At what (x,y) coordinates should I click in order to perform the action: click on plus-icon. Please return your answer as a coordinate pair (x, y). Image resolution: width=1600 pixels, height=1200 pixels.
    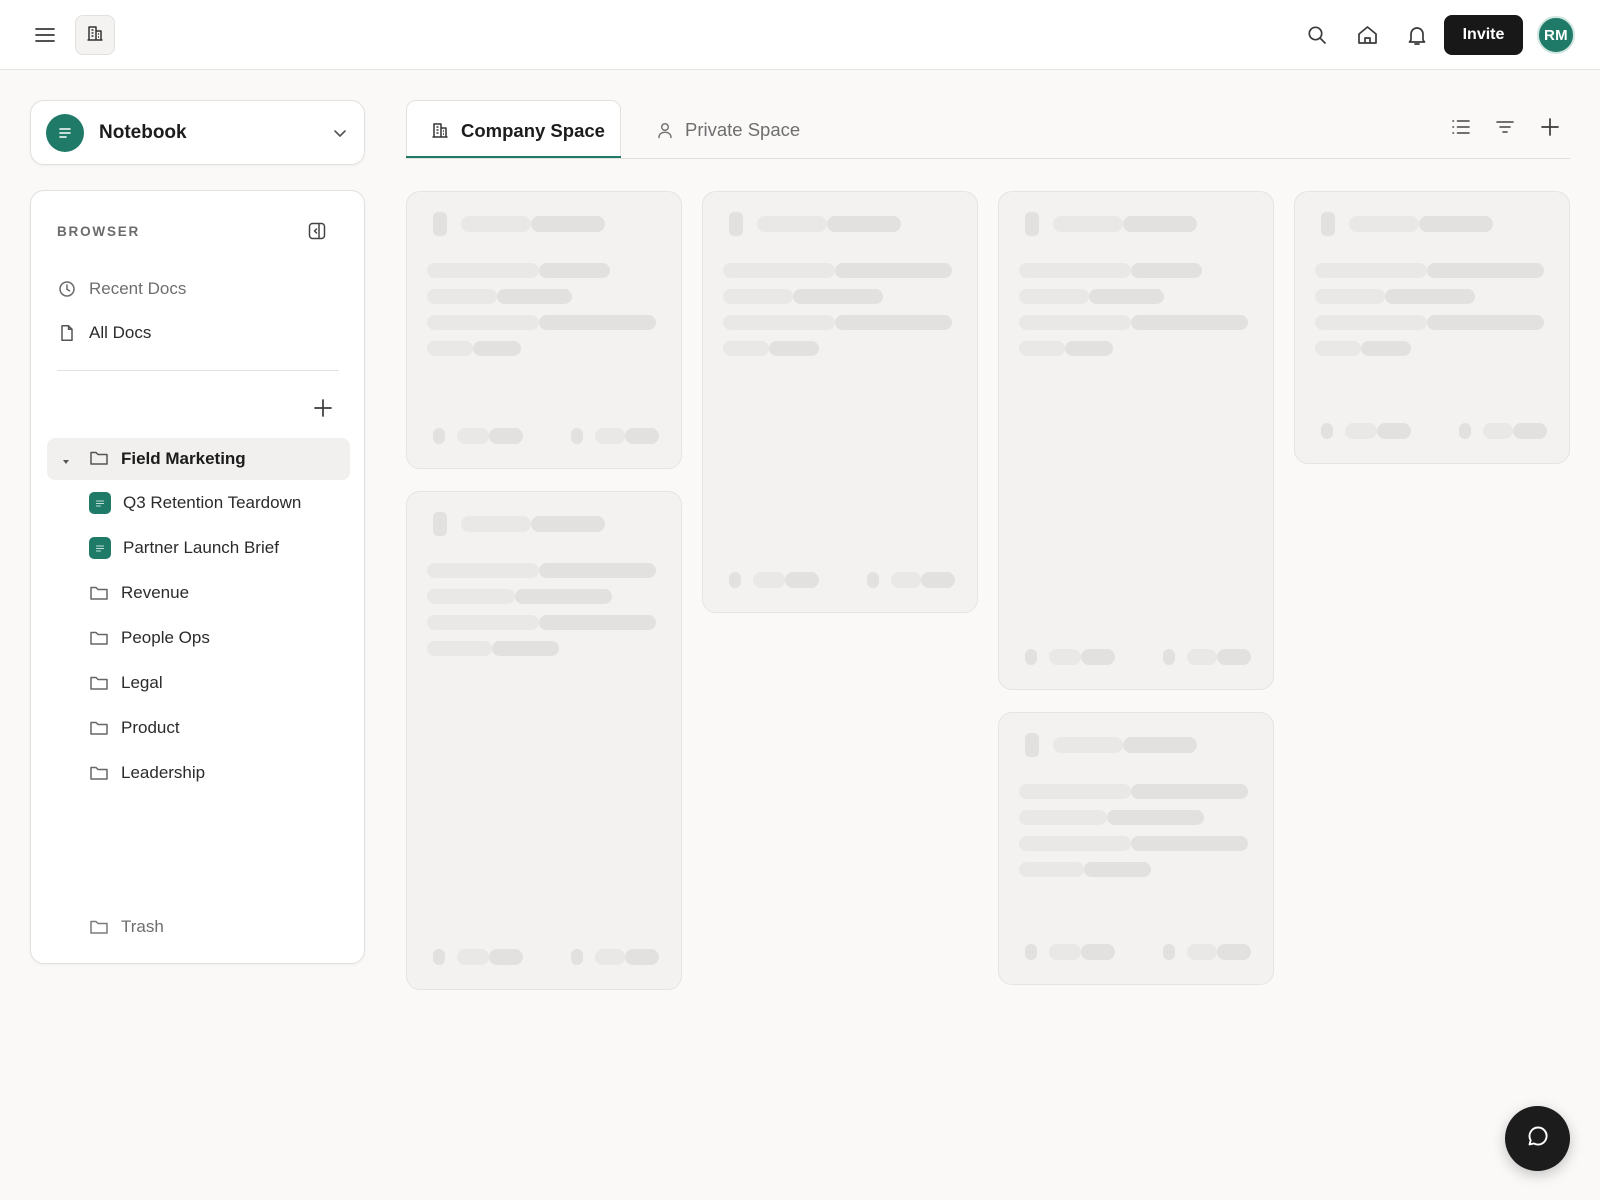
    Looking at the image, I should click on (1550, 127).